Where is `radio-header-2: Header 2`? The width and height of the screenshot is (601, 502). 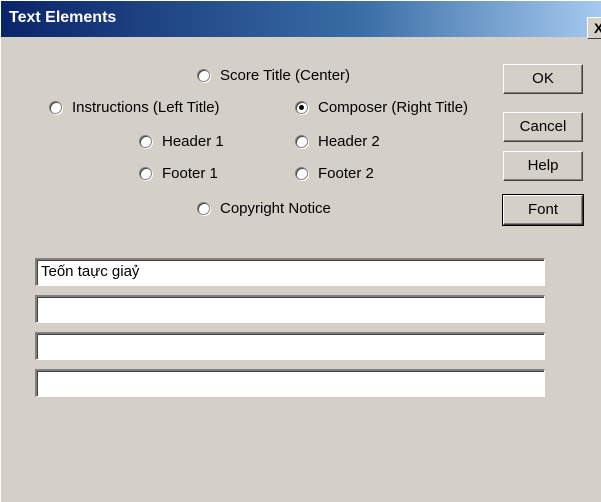 radio-header-2: Header 2 is located at coordinates (337, 141).